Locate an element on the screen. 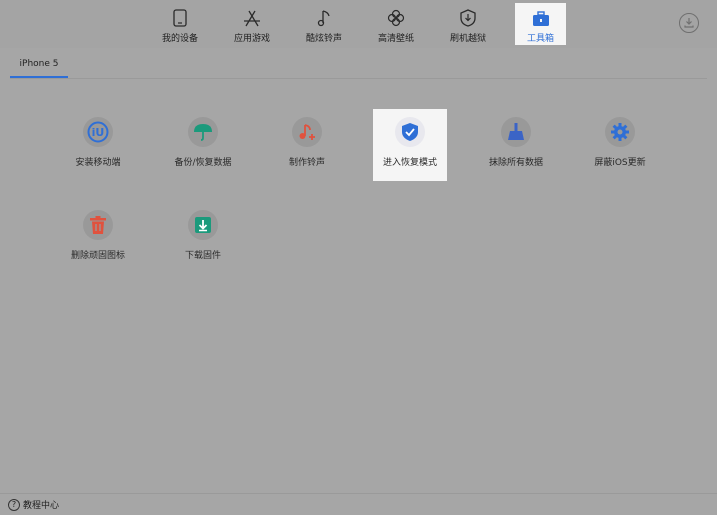  tab-label: 高清壁纸 is located at coordinates (395, 39).